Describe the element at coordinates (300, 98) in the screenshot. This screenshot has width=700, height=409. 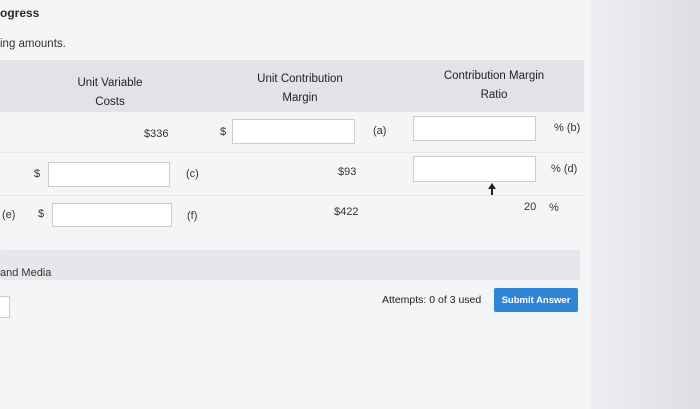
I see `column-header-line: Margin` at that location.